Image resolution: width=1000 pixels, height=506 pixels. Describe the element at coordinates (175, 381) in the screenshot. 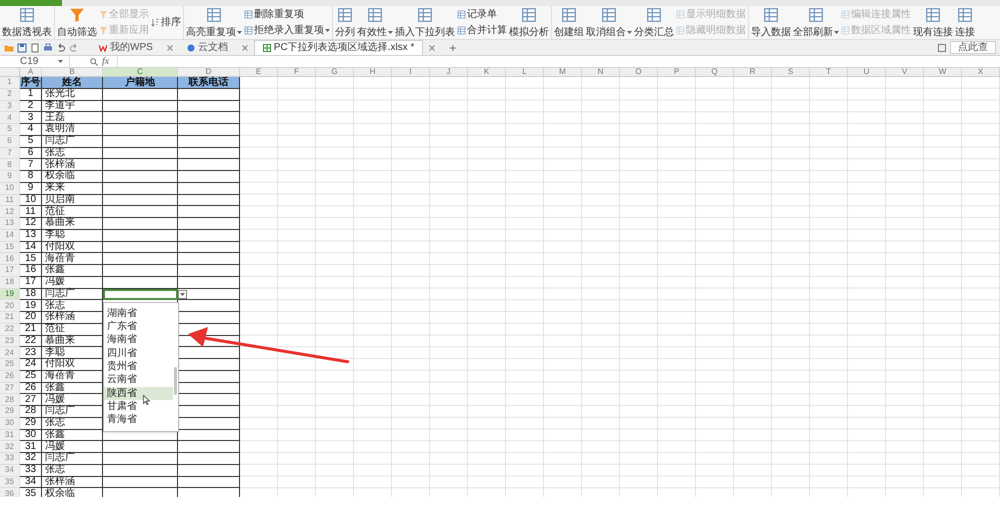

I see `scrollbar-thumb` at that location.